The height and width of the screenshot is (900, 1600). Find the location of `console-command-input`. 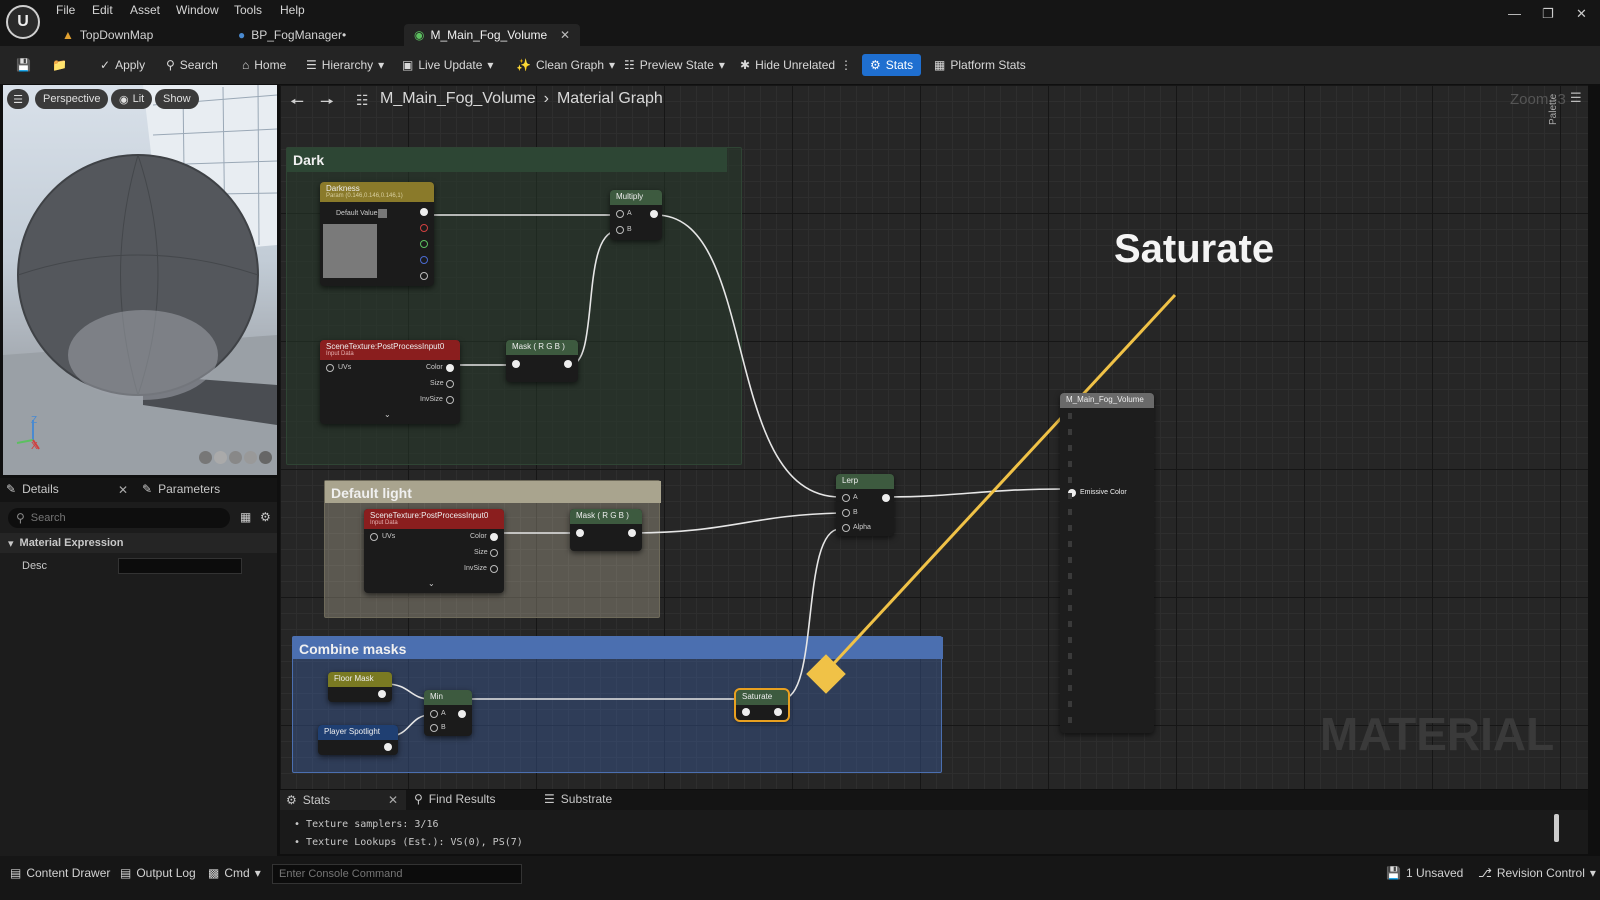

console-command-input is located at coordinates (397, 874).